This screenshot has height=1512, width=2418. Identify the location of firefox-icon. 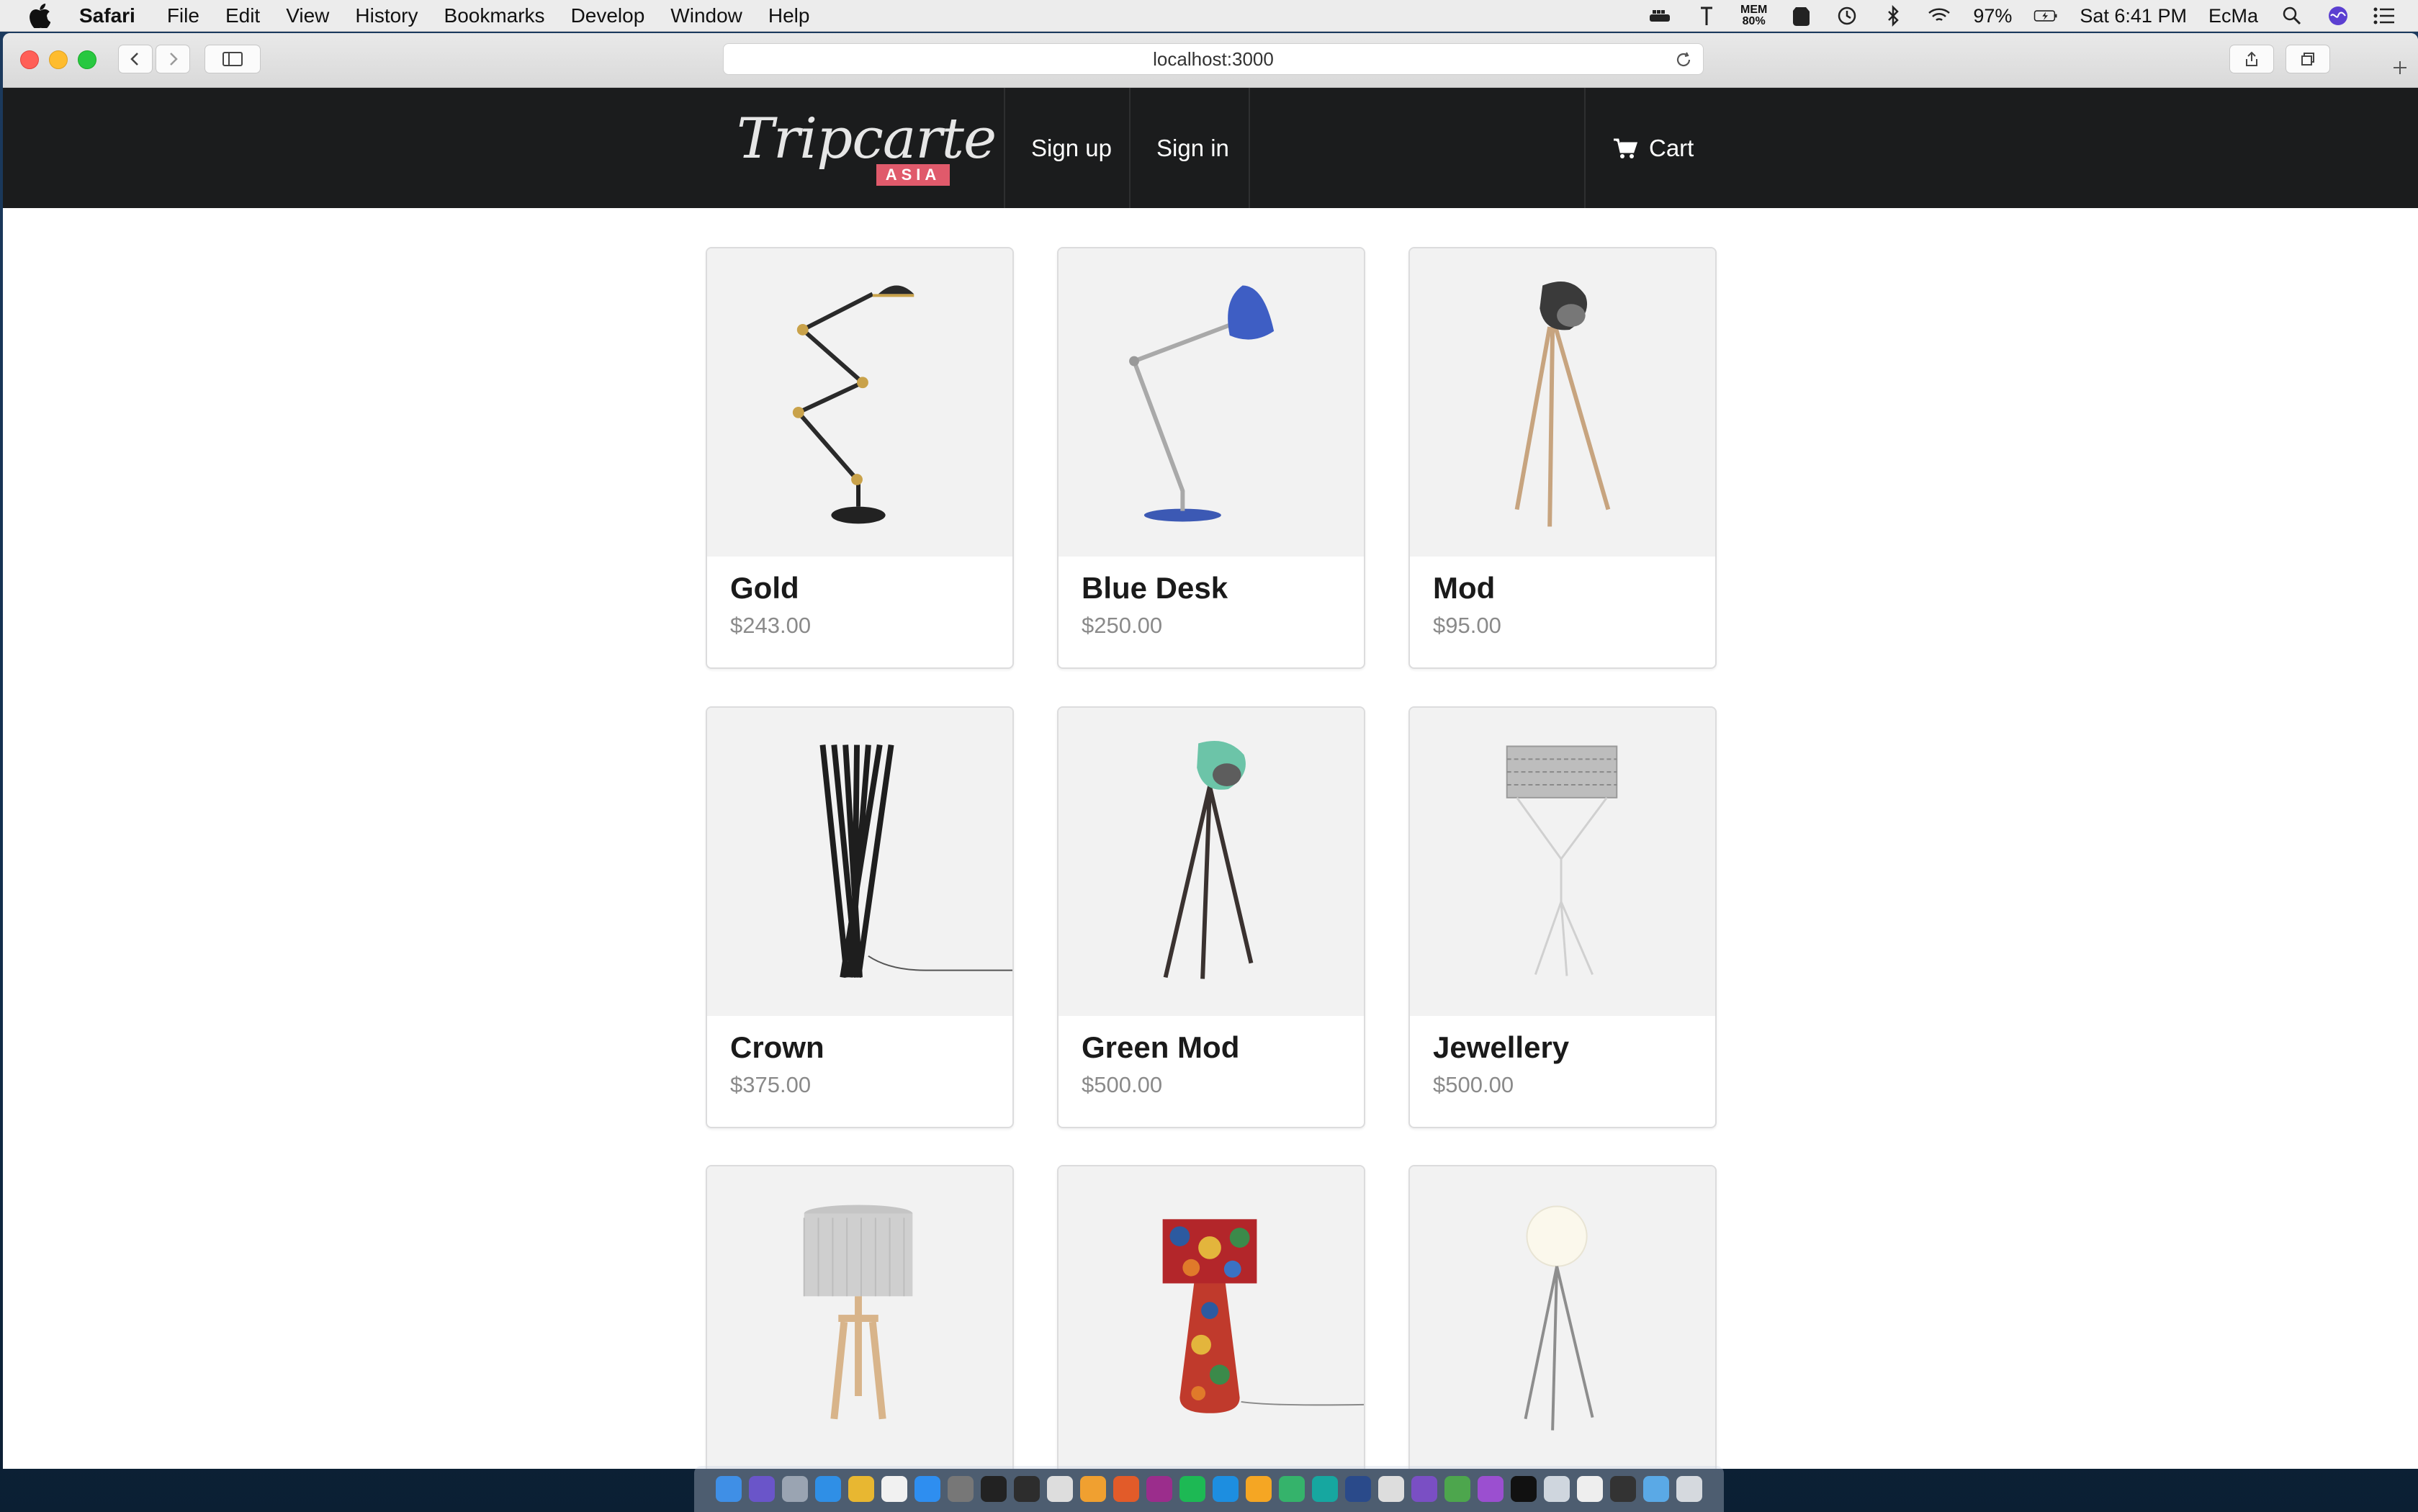
(1126, 1489).